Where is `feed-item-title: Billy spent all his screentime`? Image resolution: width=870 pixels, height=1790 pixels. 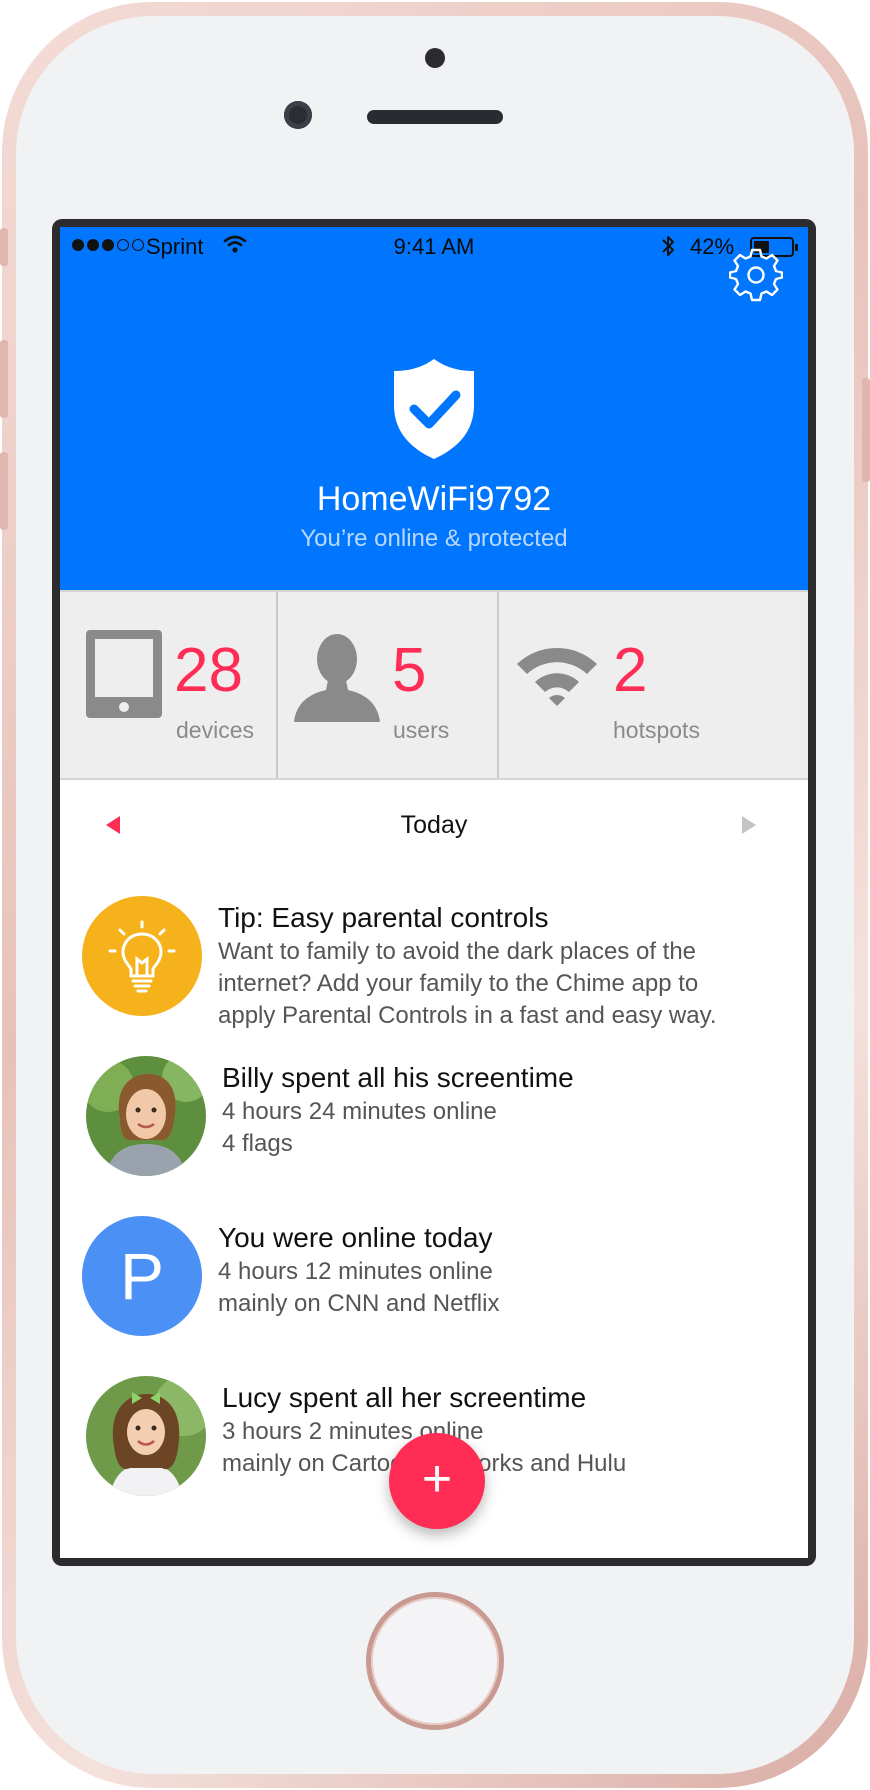 feed-item-title: Billy spent all his screentime is located at coordinates (398, 1077).